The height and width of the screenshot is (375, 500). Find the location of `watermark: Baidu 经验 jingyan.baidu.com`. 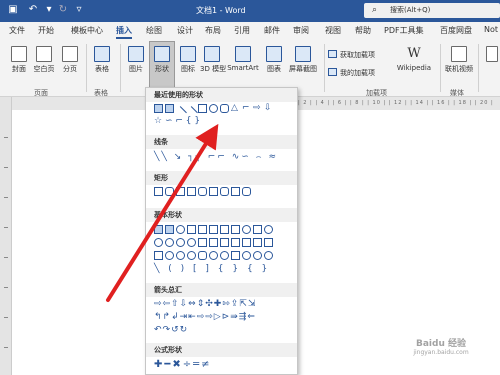

watermark: Baidu 经验 jingyan.baidu.com is located at coordinates (441, 354).